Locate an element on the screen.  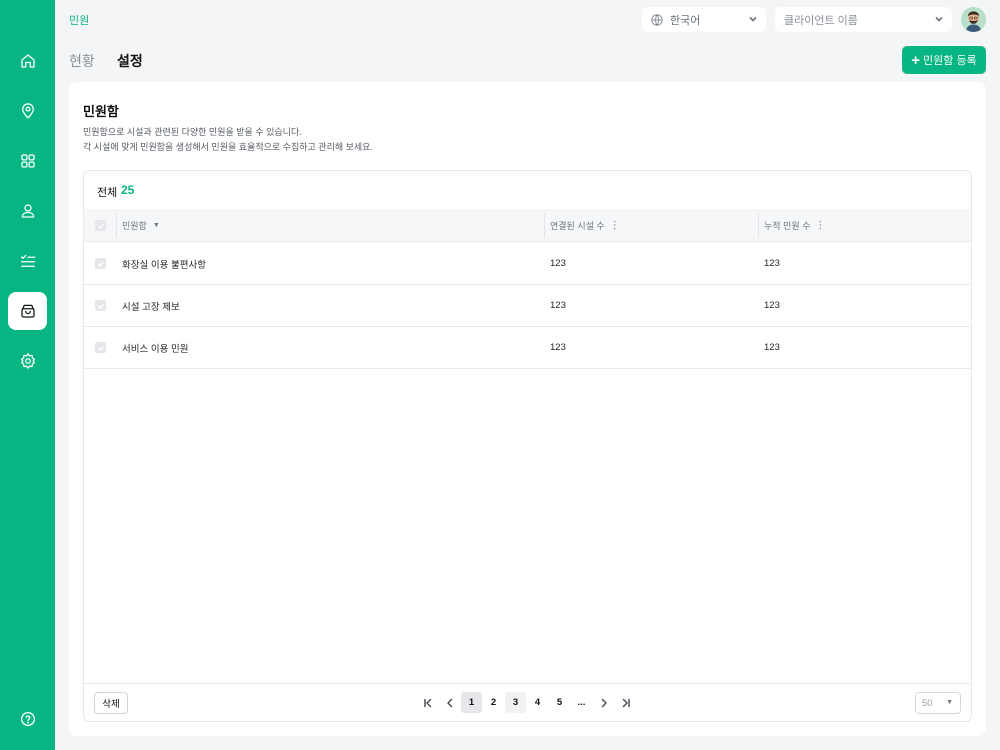
checklist-icon is located at coordinates (27, 260).